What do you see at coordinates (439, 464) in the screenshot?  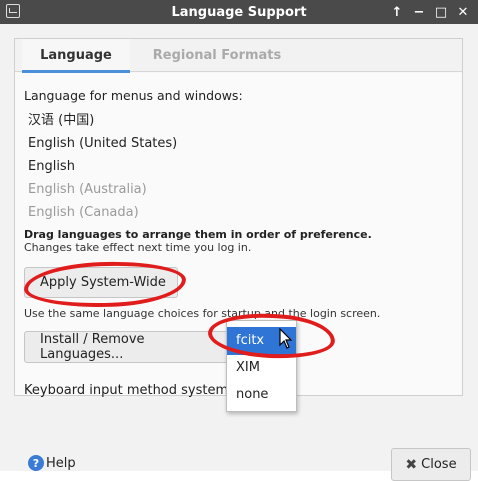 I see `close-label: Close` at bounding box center [439, 464].